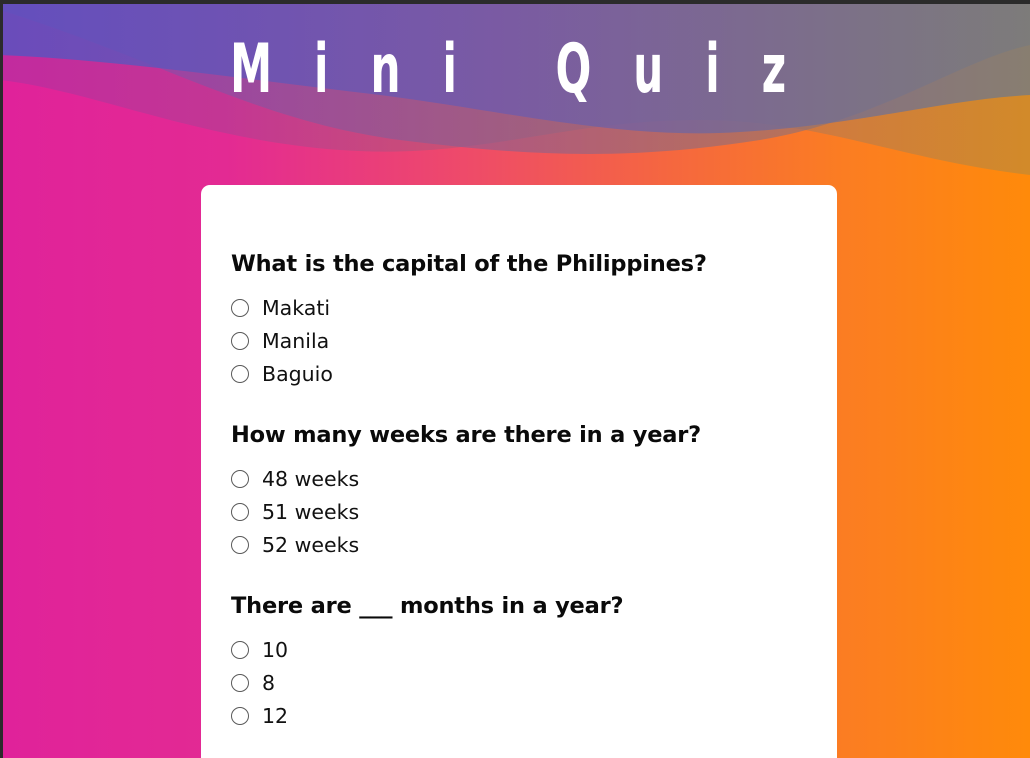 The width and height of the screenshot is (1030, 758). I want to click on option-label: 10, so click(275, 649).